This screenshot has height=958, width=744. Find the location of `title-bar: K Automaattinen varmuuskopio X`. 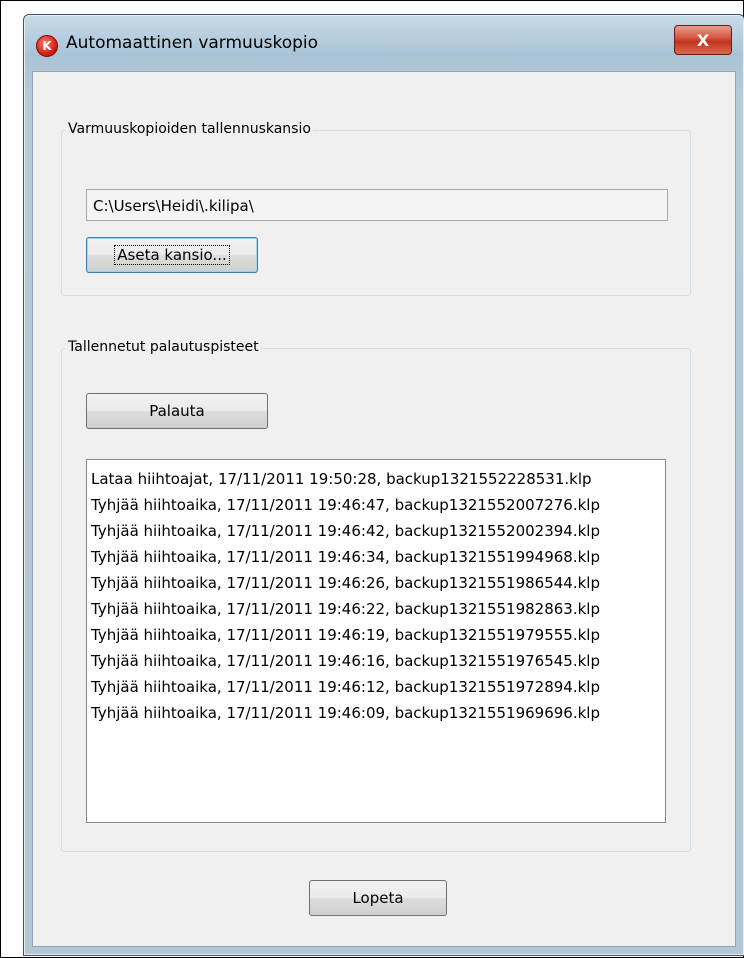

title-bar: K Automaattinen varmuuskopio X is located at coordinates (384, 43).